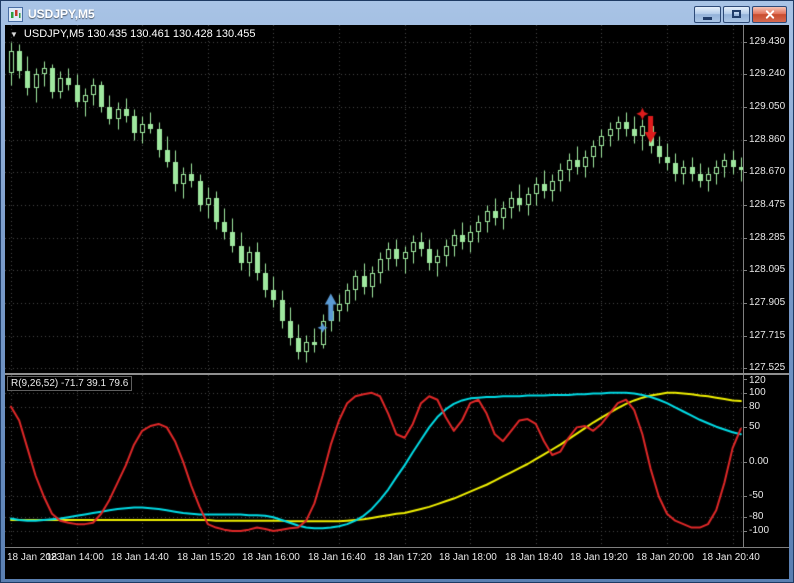 Image resolution: width=794 pixels, height=583 pixels. Describe the element at coordinates (767, 106) in the screenshot. I see `price-axis-label: 129.050` at that location.